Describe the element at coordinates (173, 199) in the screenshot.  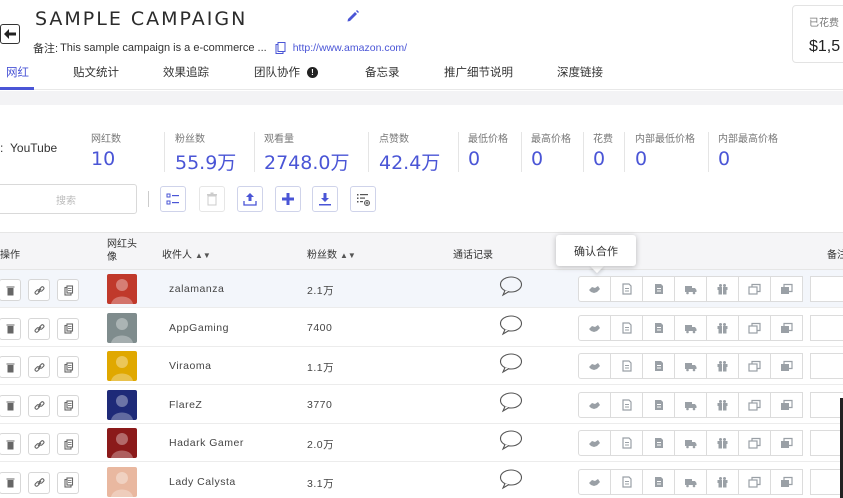
I see `column-settings-button` at that location.